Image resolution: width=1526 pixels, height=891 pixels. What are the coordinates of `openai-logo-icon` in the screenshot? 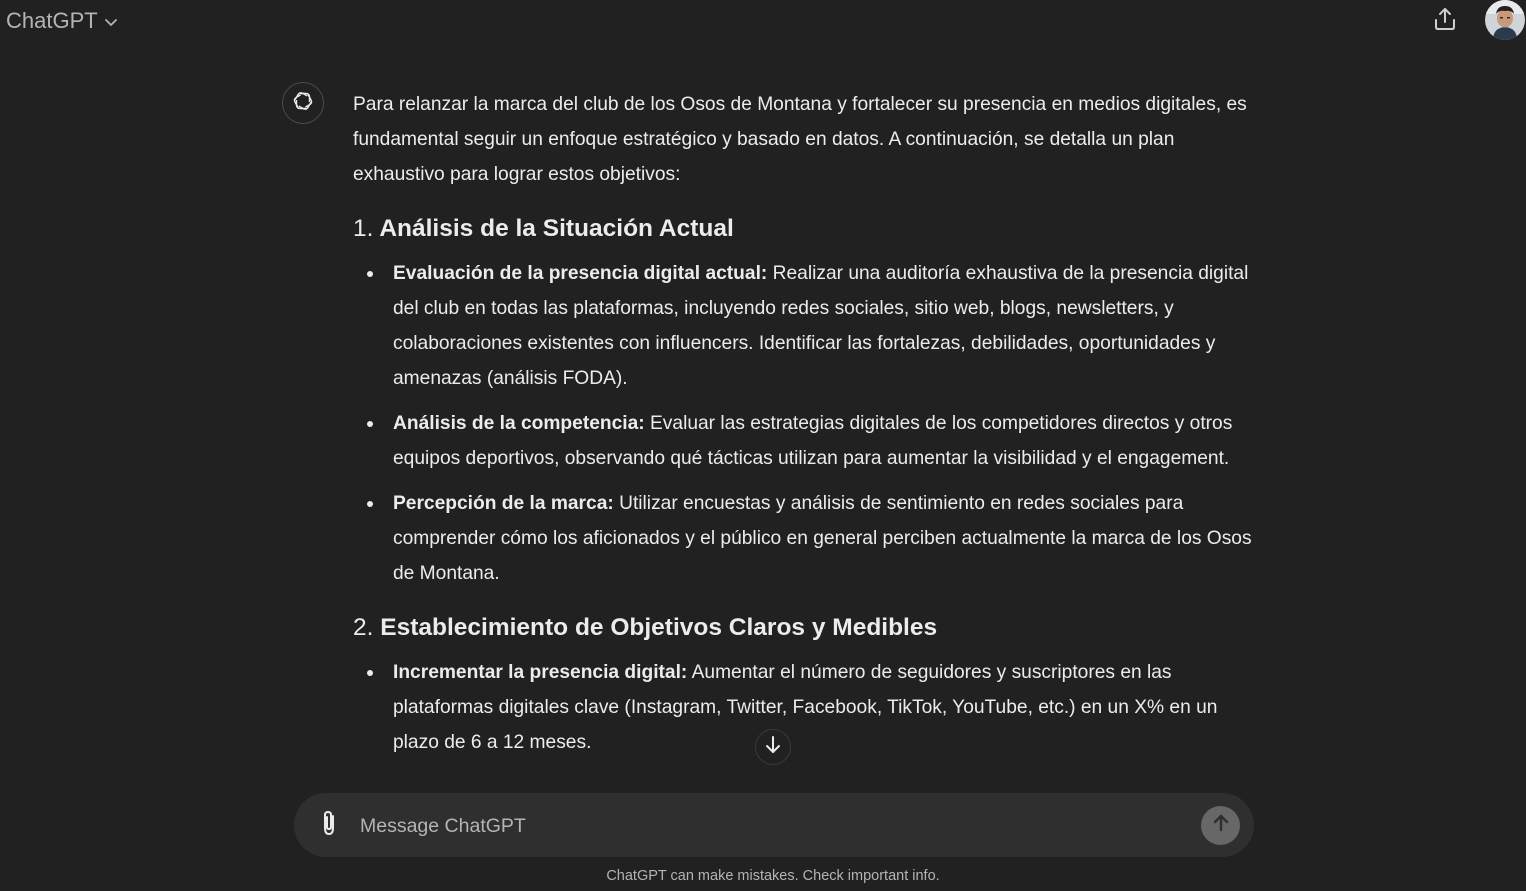 It's located at (303, 103).